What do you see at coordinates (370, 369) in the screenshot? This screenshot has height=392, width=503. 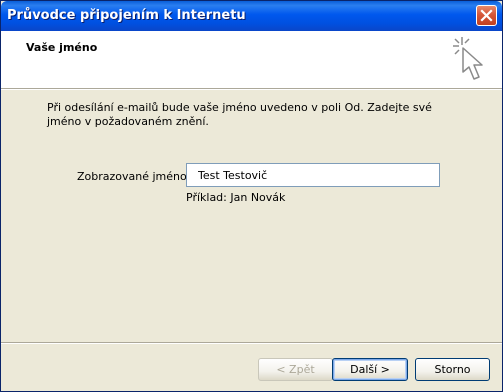 I see `next-button: Další >` at bounding box center [370, 369].